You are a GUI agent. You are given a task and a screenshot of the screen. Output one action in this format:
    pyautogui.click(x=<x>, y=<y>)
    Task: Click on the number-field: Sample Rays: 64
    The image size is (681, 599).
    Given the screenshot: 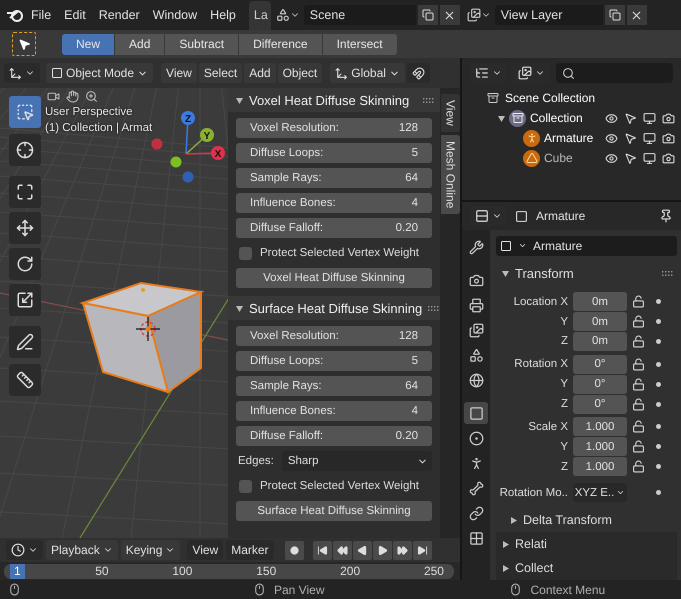 What is the action you would take?
    pyautogui.click(x=334, y=386)
    